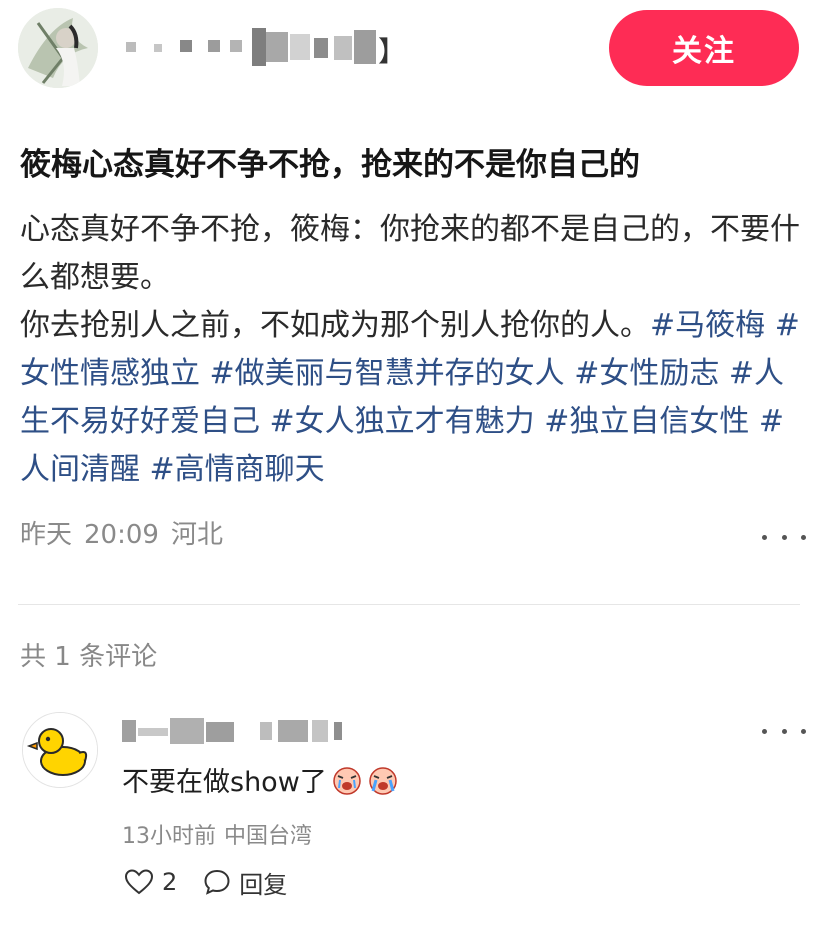 The image size is (830, 940). What do you see at coordinates (237, 469) in the screenshot?
I see `hashtag-link: #高情商聊天` at bounding box center [237, 469].